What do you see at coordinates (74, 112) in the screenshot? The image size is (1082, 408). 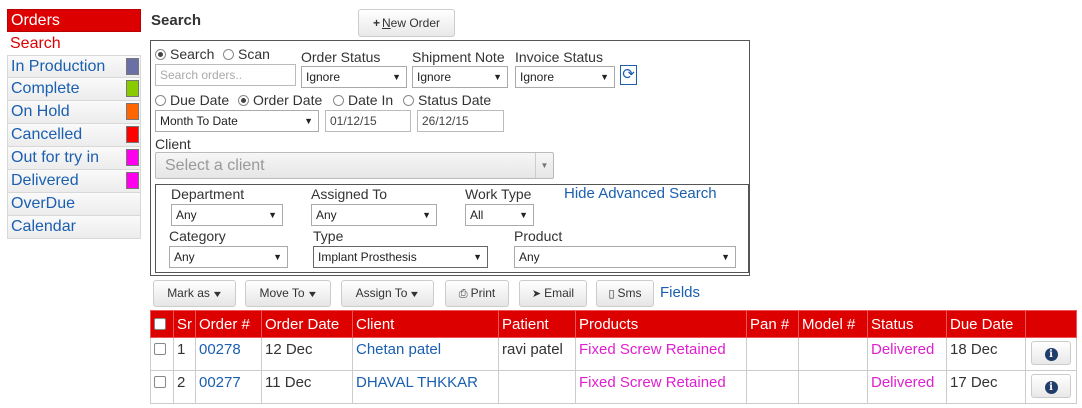 I see `sidebar-item-on-hold: On Hold` at bounding box center [74, 112].